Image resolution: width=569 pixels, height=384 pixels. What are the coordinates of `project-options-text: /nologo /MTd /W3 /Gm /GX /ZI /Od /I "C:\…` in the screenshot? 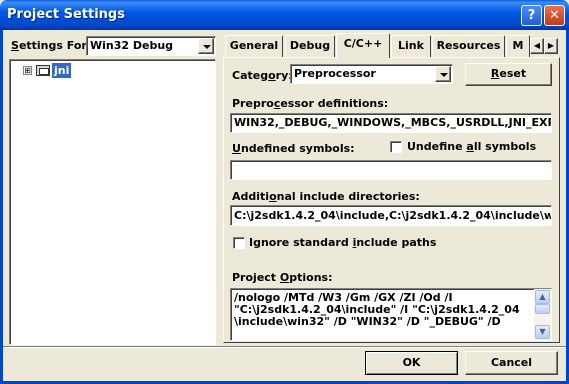 It's located at (384, 315).